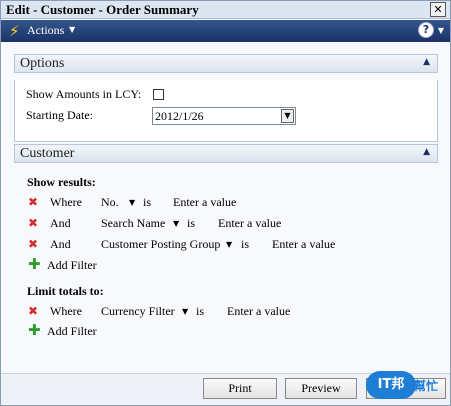 The width and height of the screenshot is (451, 406). Describe the element at coordinates (14, 31) in the screenshot. I see `lightning-icon: ⚡` at that location.